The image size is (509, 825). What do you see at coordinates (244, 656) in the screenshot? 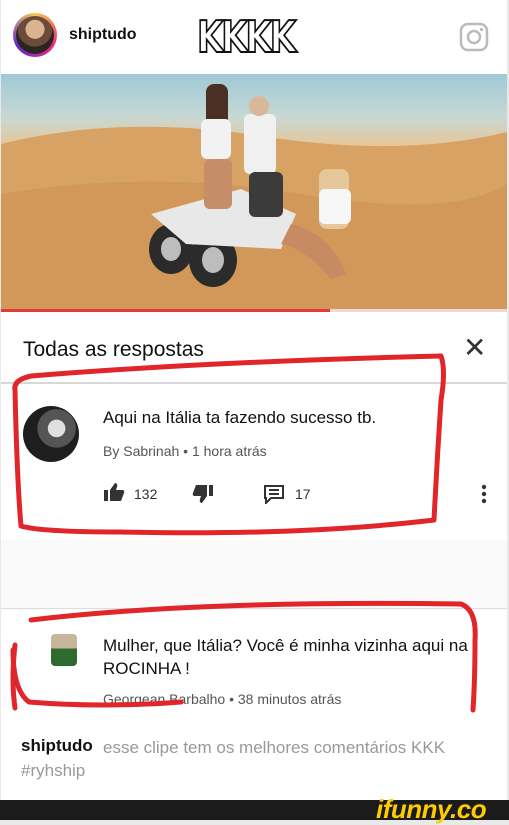
I see `red-highlight-mark` at bounding box center [244, 656].